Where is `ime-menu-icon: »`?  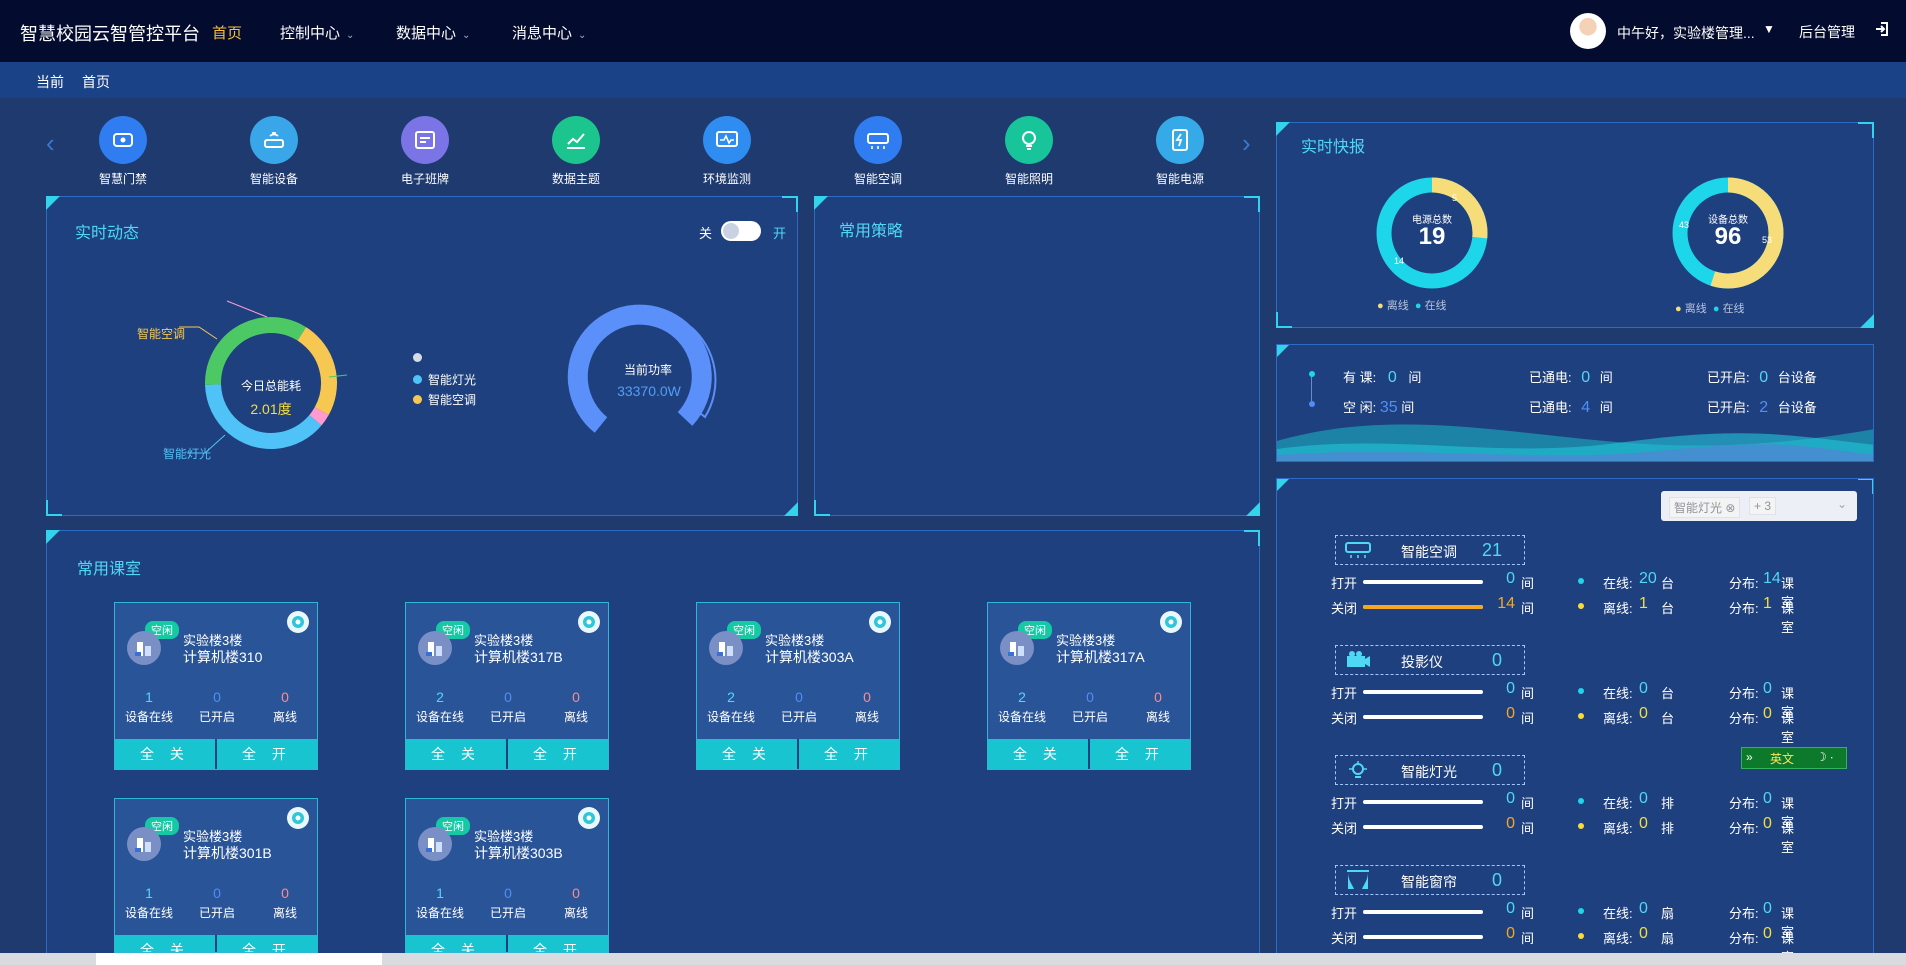 ime-menu-icon: » is located at coordinates (1749, 757).